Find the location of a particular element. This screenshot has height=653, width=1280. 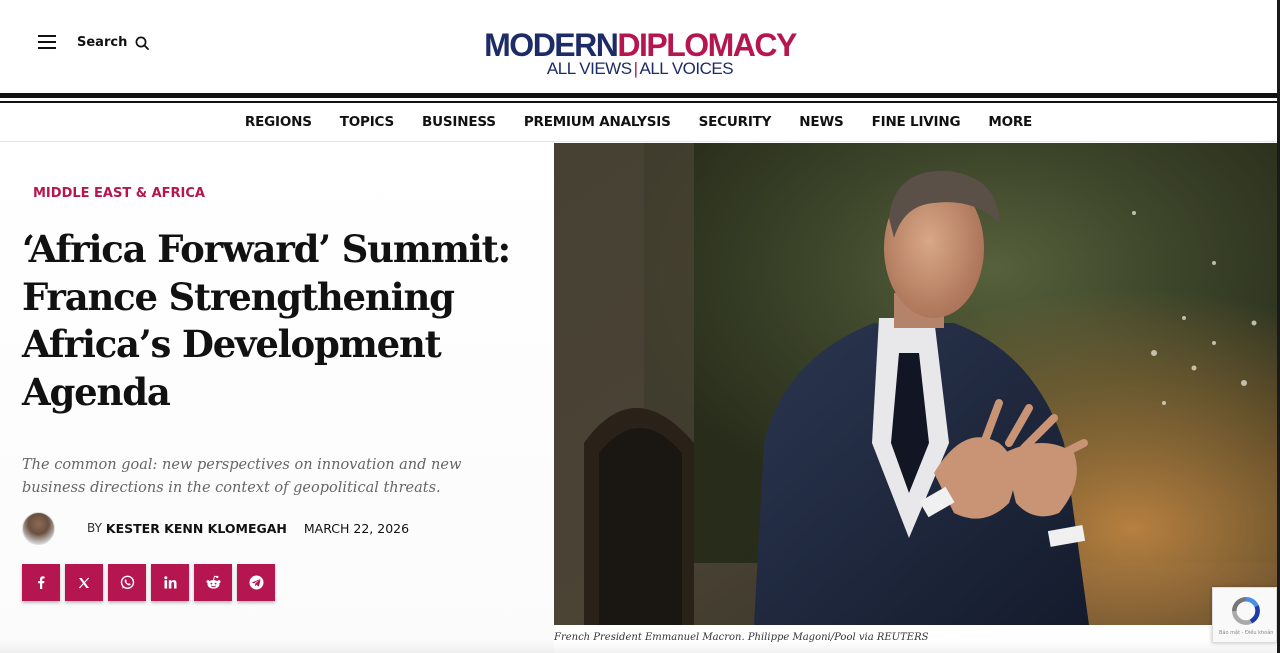

nav-item-more: MORE is located at coordinates (1010, 122).